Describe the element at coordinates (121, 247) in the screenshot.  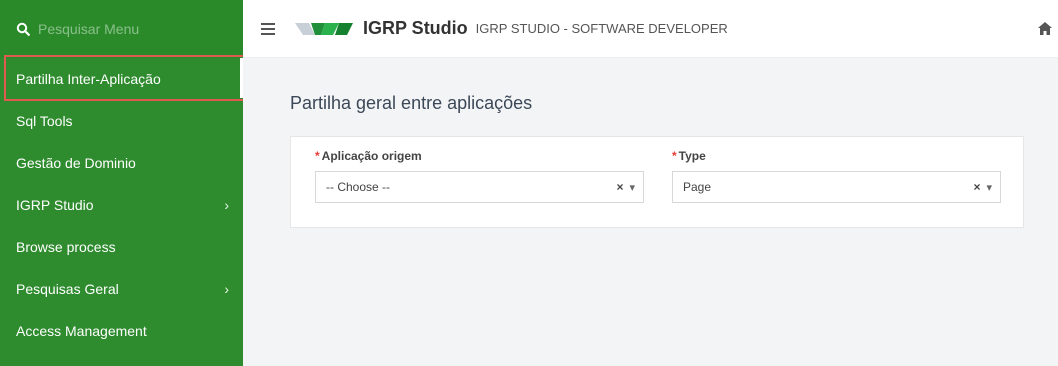
I see `sidebar-item-browse-process: Browse process` at that location.